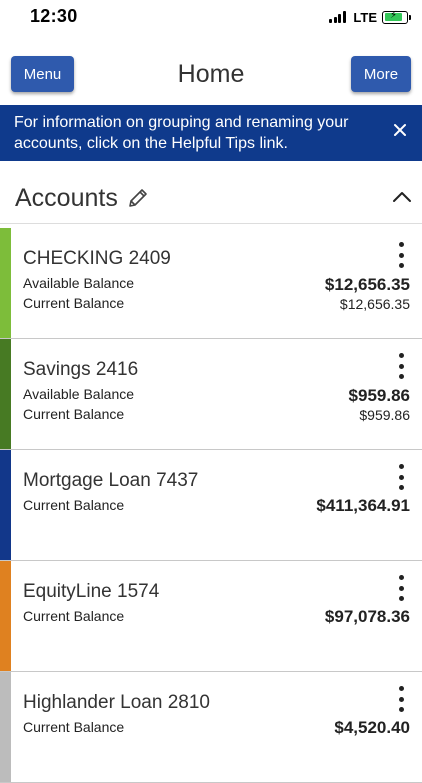 The width and height of the screenshot is (422, 783). I want to click on accounts-title: Accounts, so click(66, 198).